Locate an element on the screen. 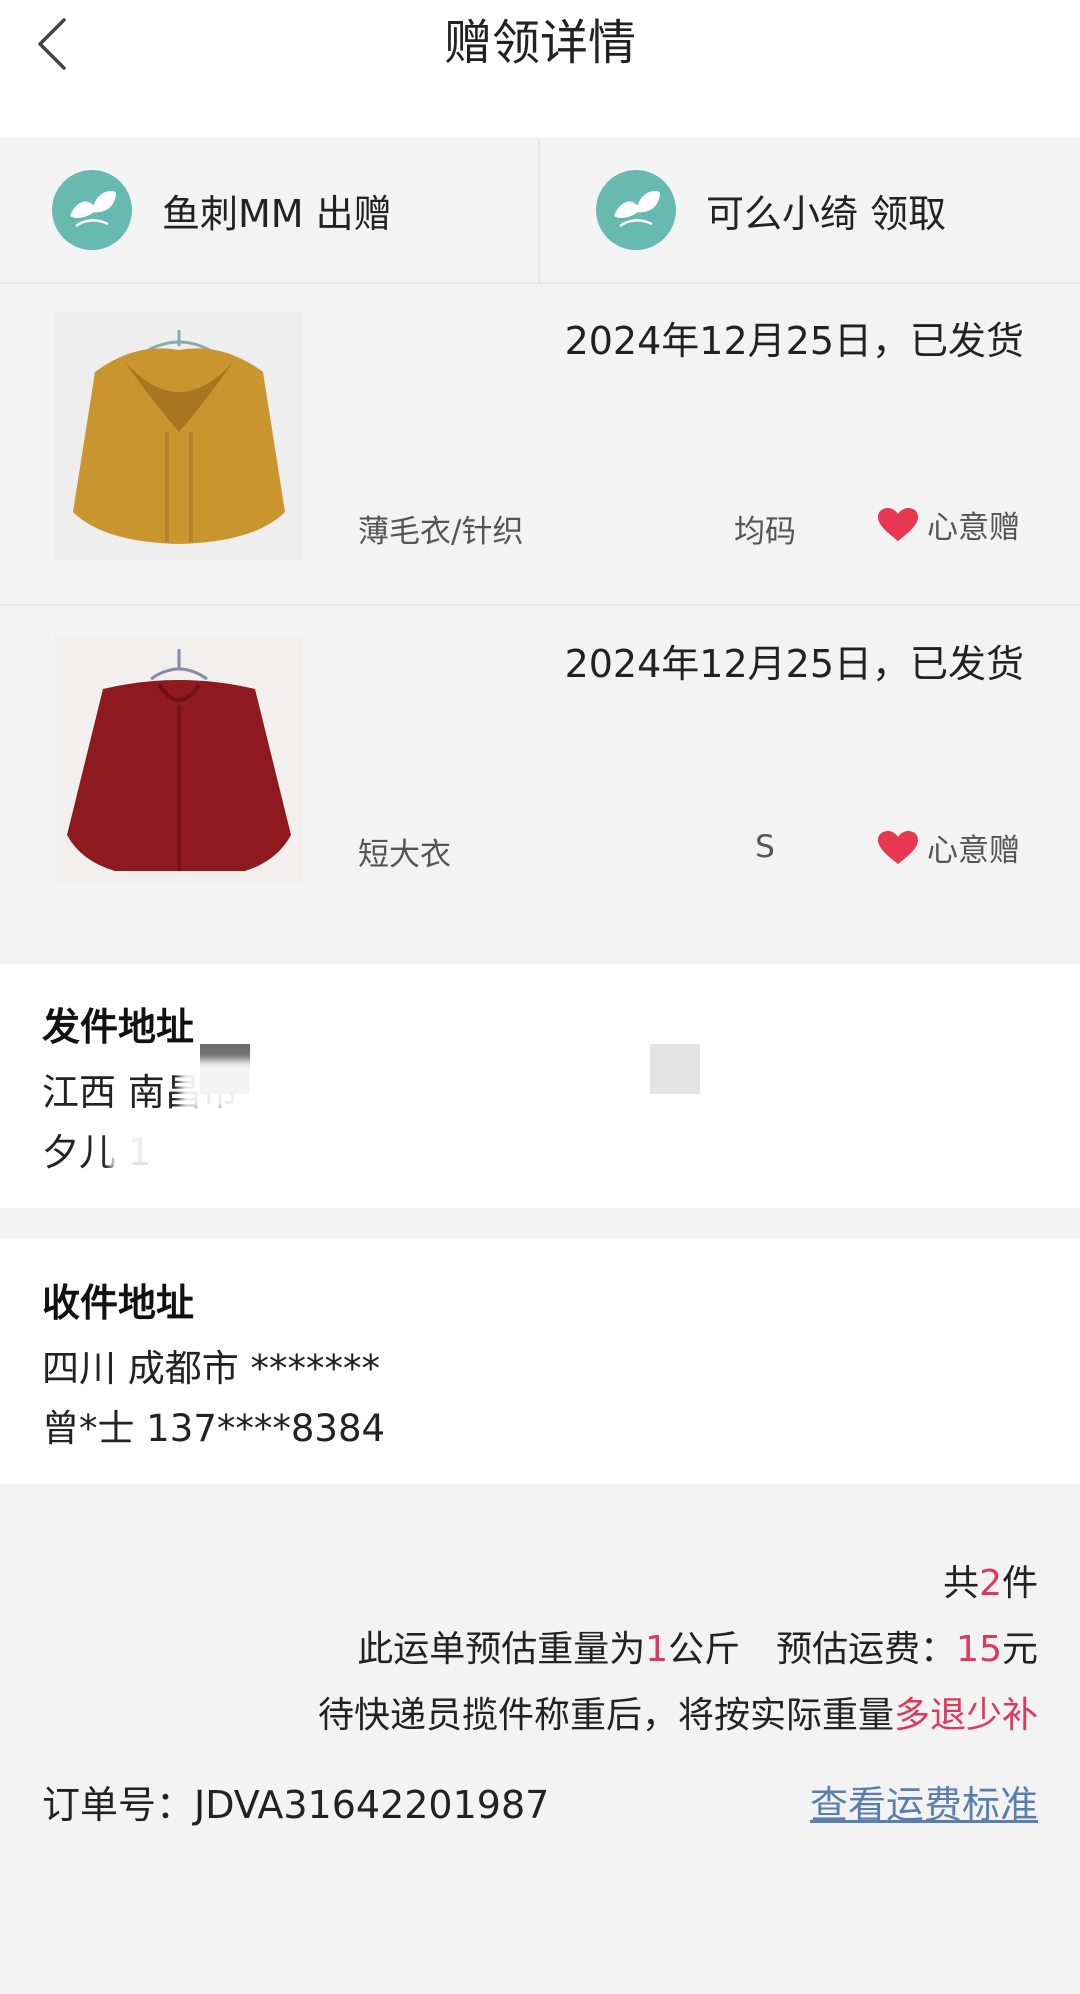  app-header: 赠领详情 is located at coordinates (540, 69).